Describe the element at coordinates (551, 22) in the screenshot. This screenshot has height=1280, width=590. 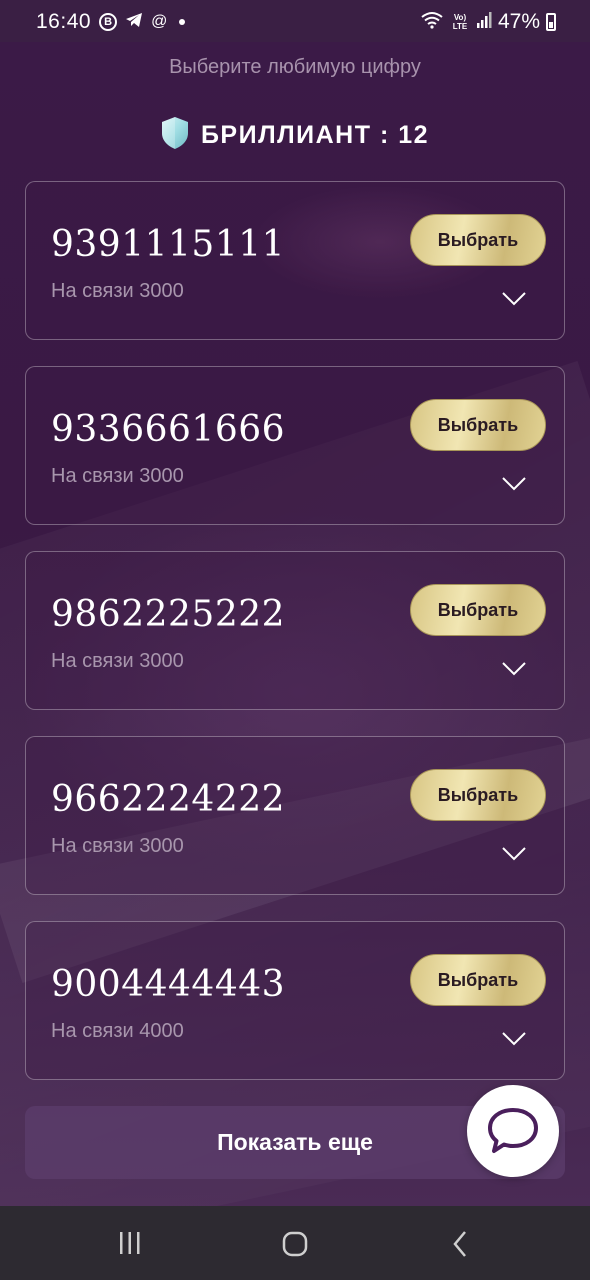
I see `battery-icon` at that location.